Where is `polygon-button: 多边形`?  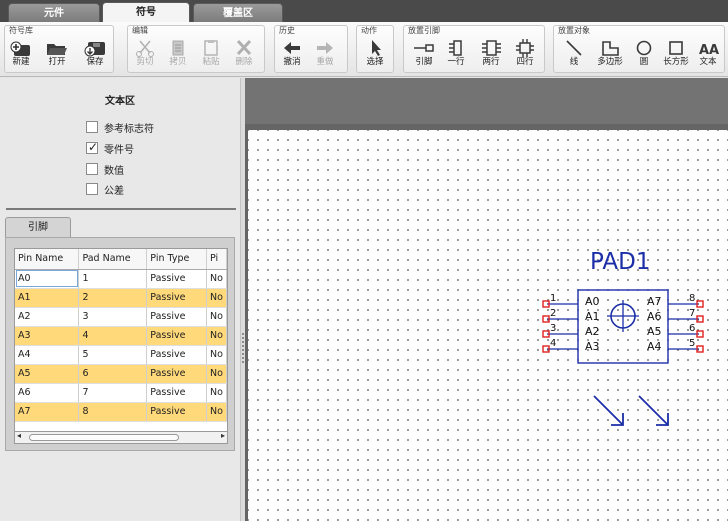 polygon-button: 多边形 is located at coordinates (610, 56).